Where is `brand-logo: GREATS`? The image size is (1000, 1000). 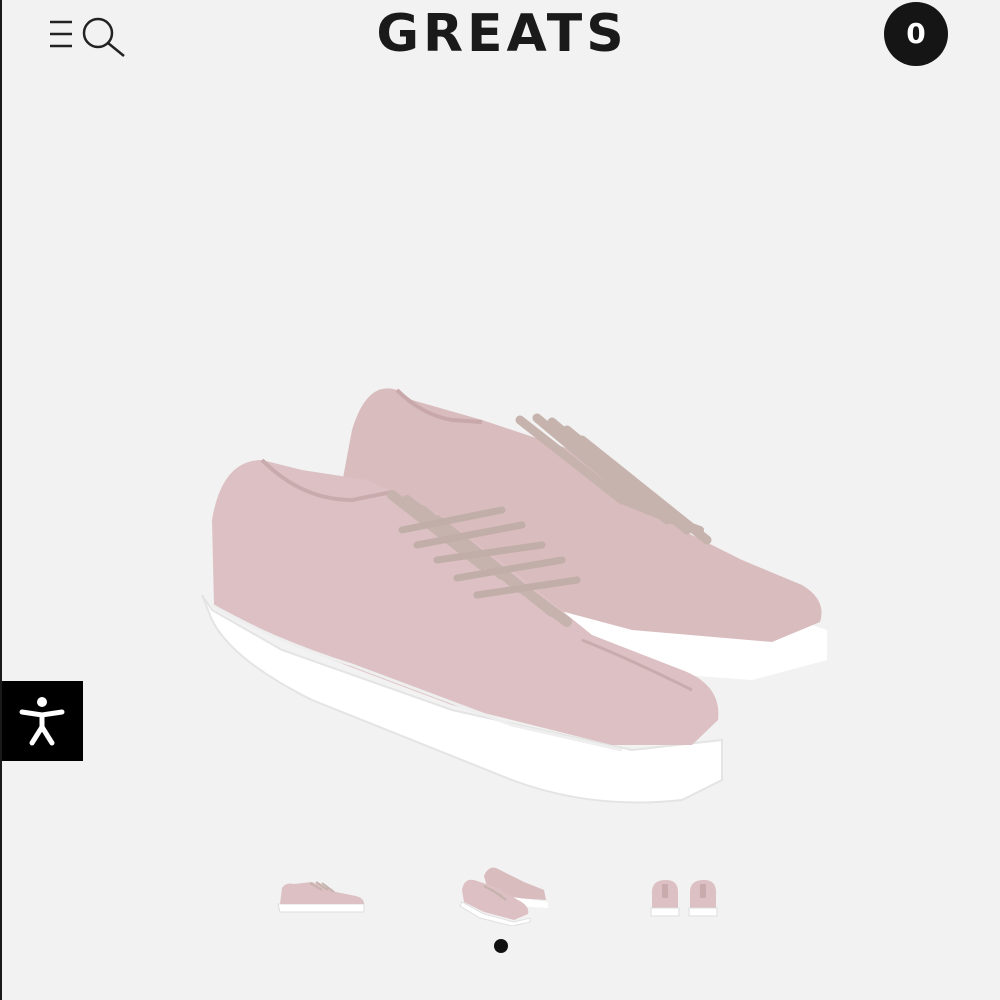 brand-logo: GREATS is located at coordinates (502, 34).